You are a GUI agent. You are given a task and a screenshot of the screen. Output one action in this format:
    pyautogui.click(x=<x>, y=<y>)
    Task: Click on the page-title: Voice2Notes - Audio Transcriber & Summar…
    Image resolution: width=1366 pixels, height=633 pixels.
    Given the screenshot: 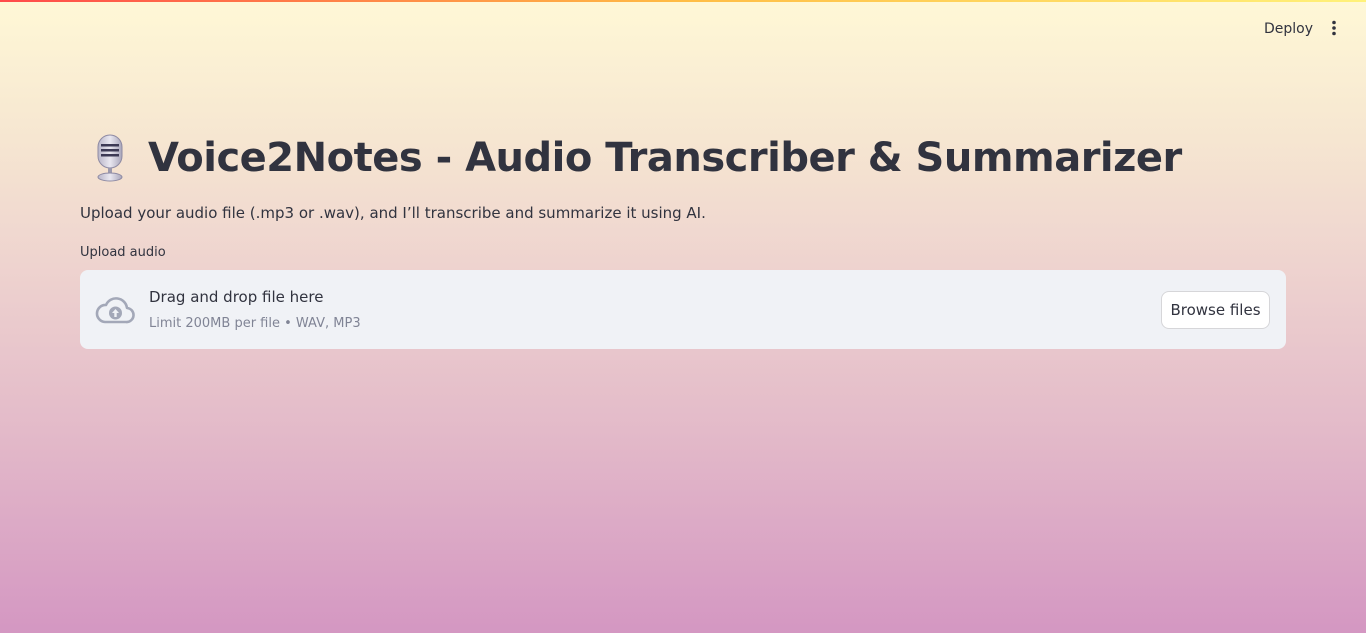 What is the action you would take?
    pyautogui.click(x=665, y=158)
    